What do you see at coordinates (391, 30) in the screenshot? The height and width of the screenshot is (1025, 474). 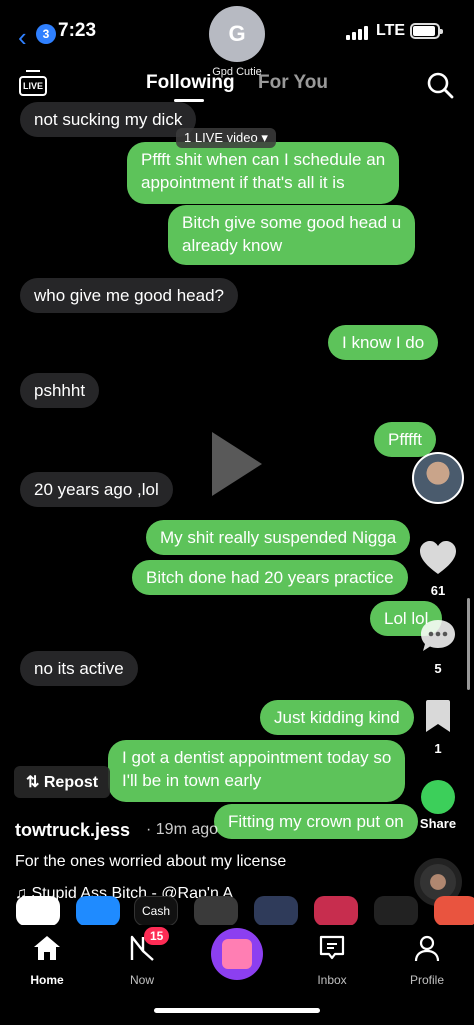 I see `network-type: LTE` at bounding box center [391, 30].